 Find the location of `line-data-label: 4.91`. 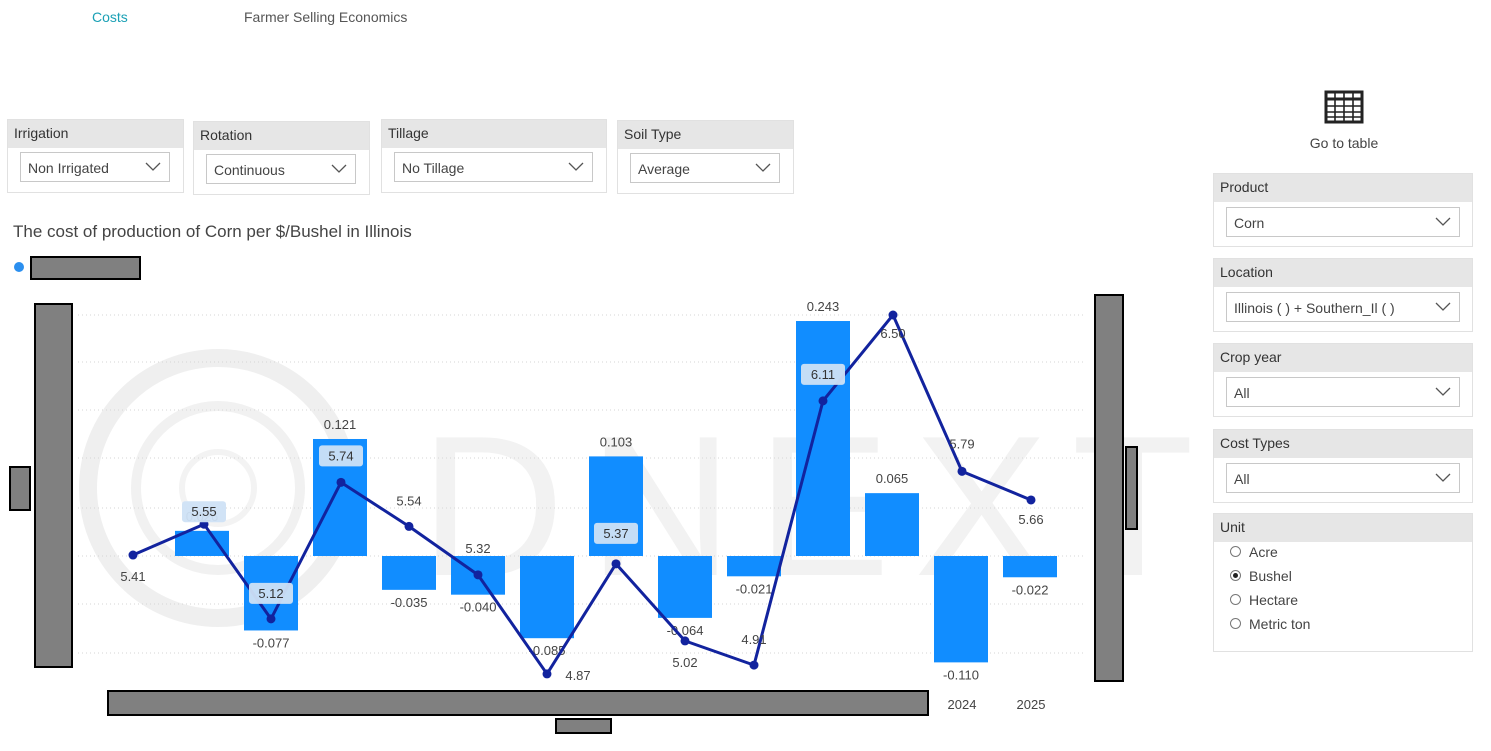

line-data-label: 4.91 is located at coordinates (753, 639).